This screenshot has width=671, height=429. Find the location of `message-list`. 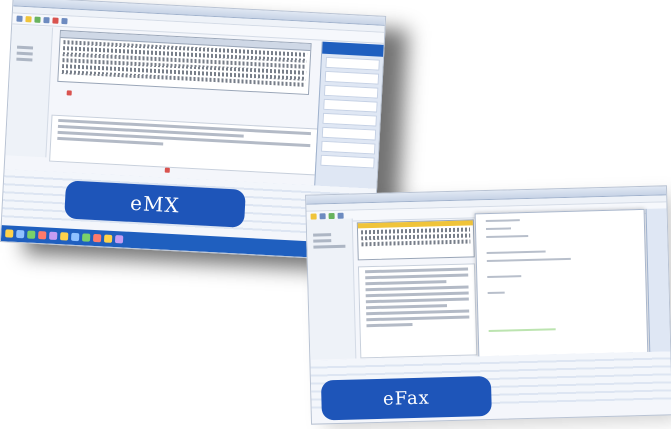

message-list is located at coordinates (415, 240).